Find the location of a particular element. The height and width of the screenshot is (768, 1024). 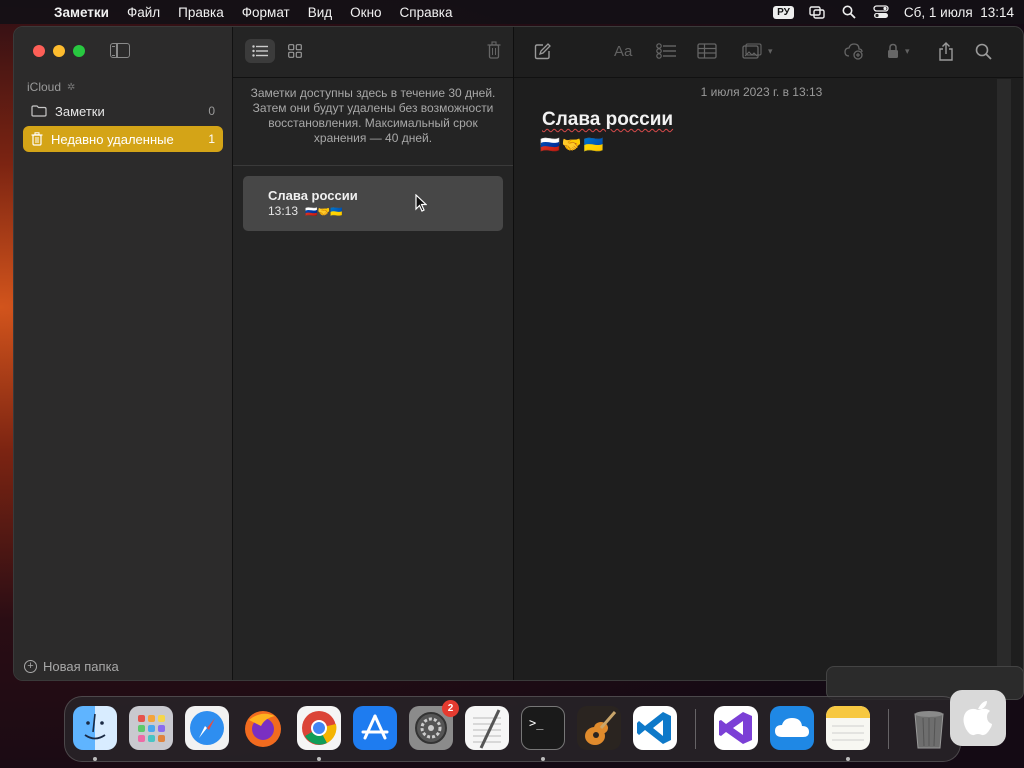

media-button: ▾ is located at coordinates (757, 51).